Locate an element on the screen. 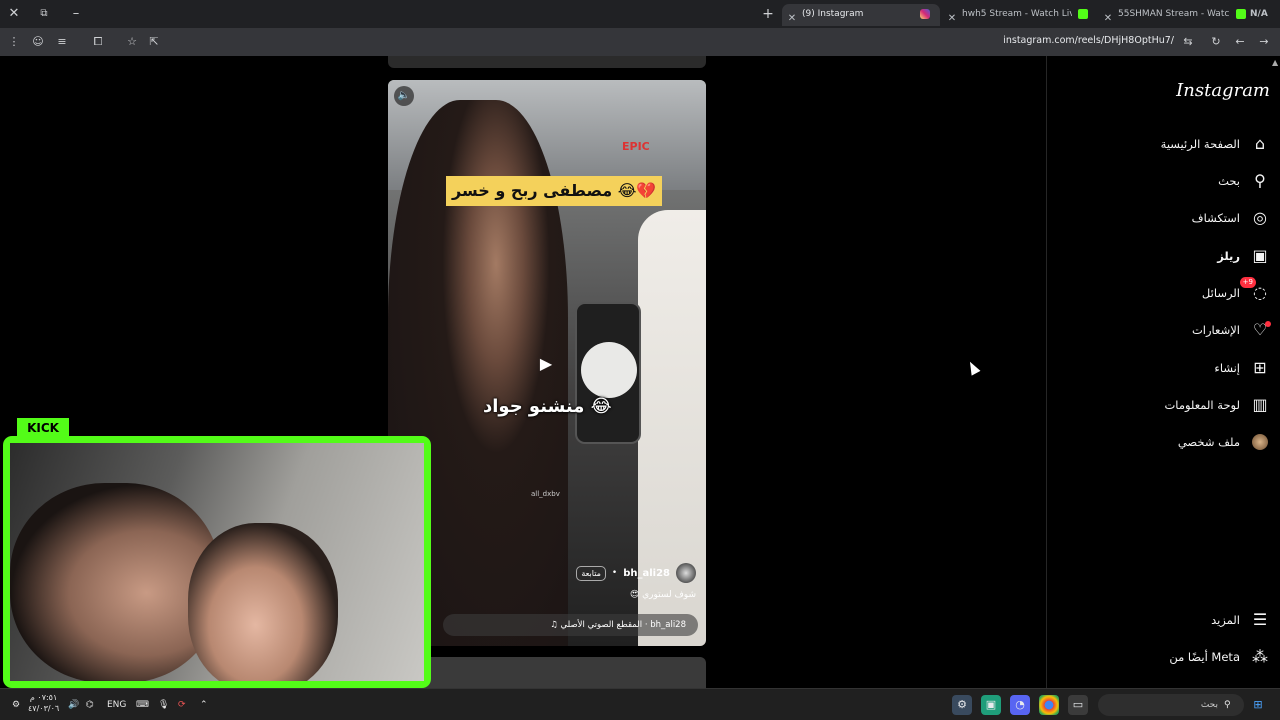  minimize-window-icon: – is located at coordinates (76, 14).